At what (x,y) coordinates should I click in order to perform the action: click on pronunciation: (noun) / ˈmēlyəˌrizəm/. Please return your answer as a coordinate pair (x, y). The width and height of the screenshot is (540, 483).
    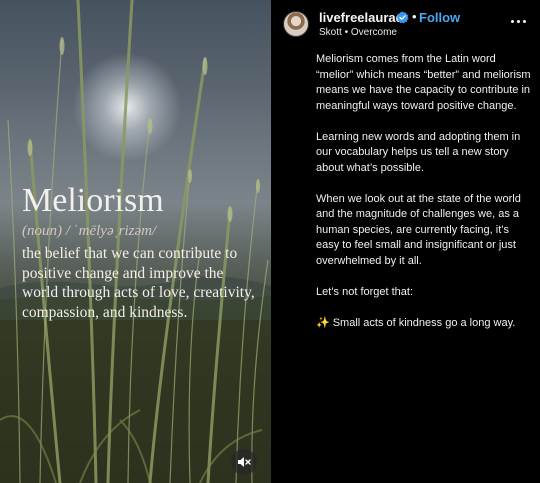
    Looking at the image, I should click on (89, 231).